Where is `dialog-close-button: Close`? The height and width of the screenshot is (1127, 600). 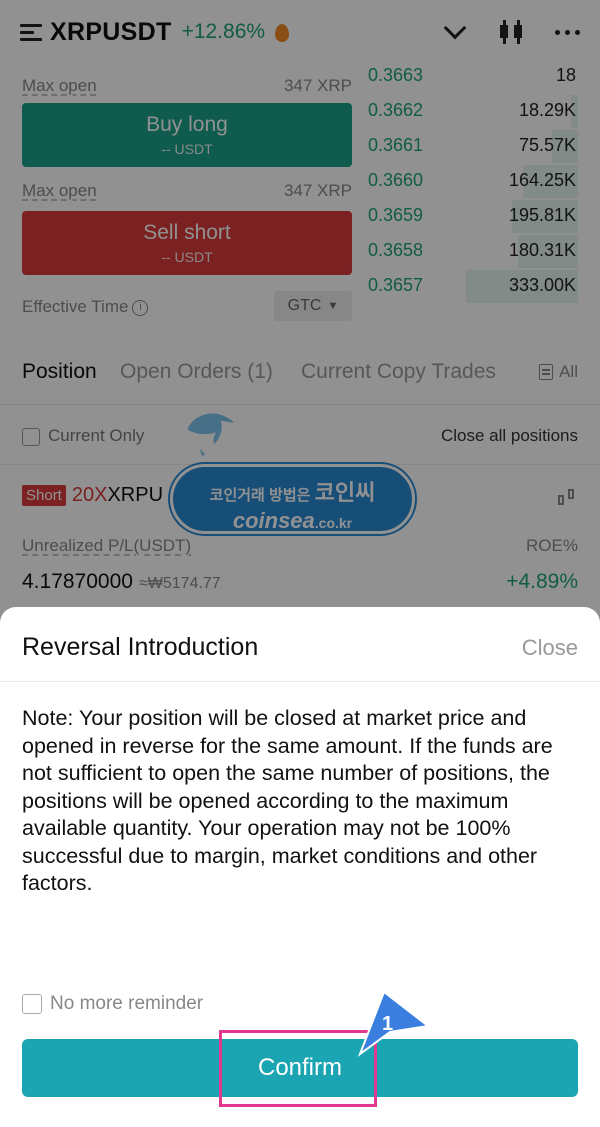
dialog-close-button: Close is located at coordinates (550, 648).